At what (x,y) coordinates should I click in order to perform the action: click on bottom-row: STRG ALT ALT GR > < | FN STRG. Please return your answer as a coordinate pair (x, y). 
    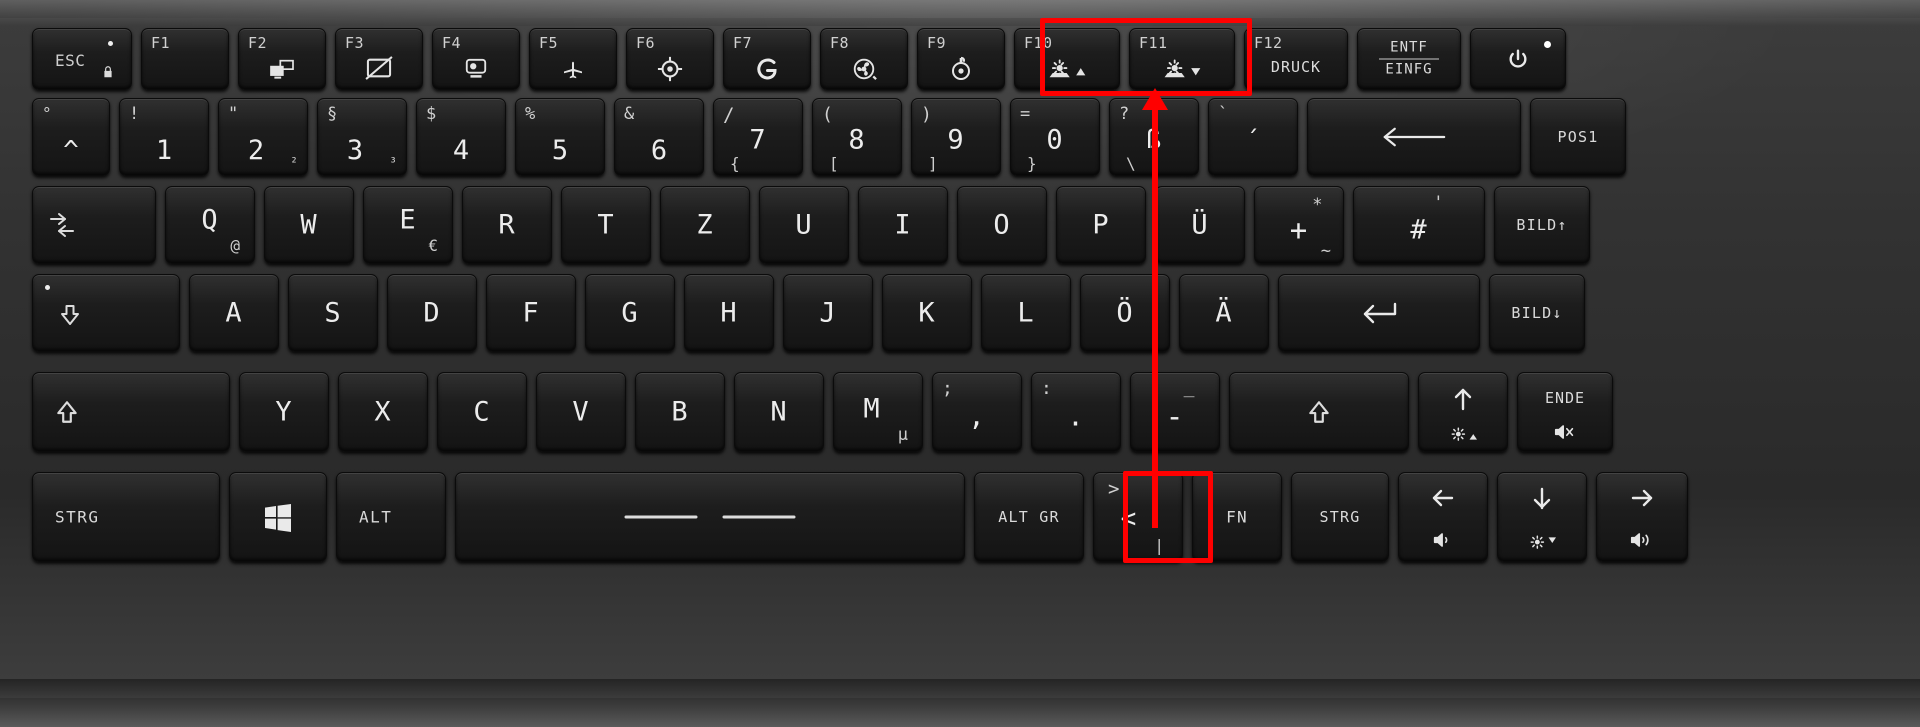
    Looking at the image, I should click on (860, 517).